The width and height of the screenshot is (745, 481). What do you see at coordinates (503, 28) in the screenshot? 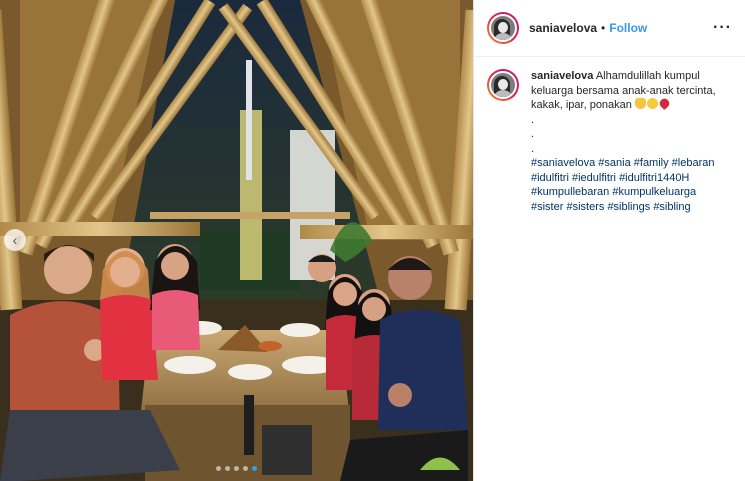
I see `profile-avatar` at bounding box center [503, 28].